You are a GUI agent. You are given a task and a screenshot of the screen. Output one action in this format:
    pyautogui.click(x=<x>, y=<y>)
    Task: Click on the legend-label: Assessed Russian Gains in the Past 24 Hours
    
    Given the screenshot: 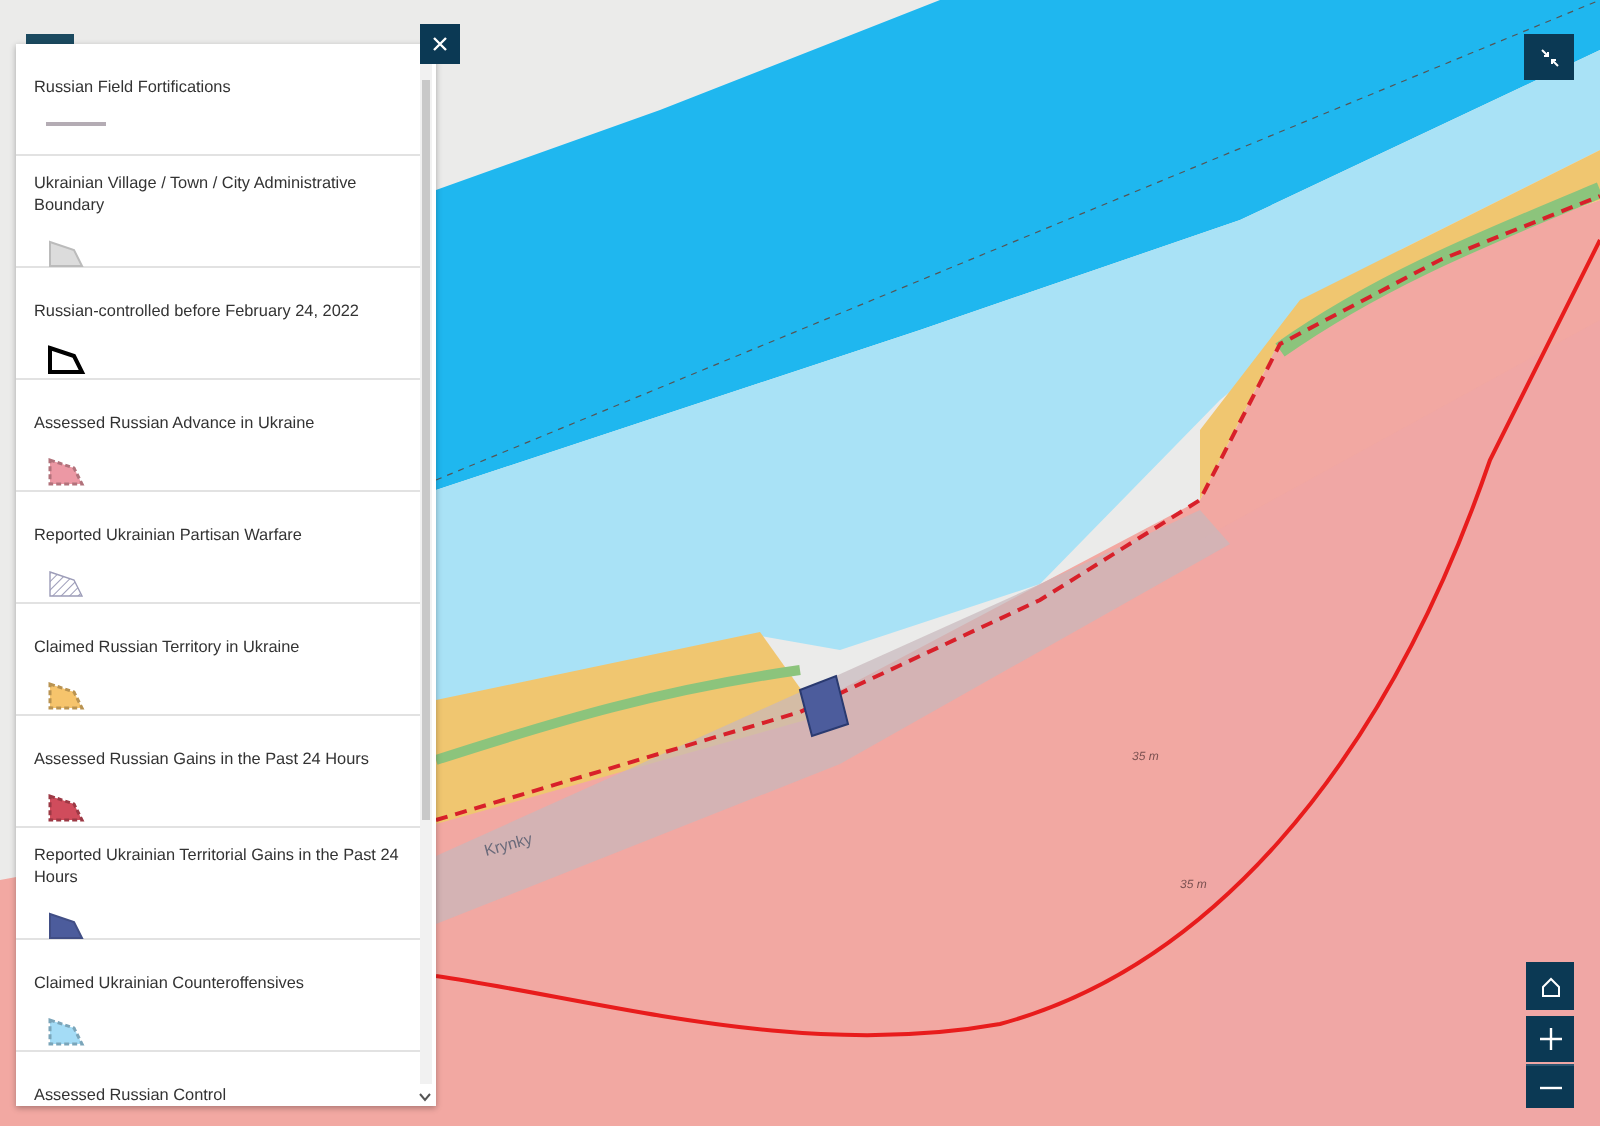 What is the action you would take?
    pyautogui.click(x=201, y=759)
    